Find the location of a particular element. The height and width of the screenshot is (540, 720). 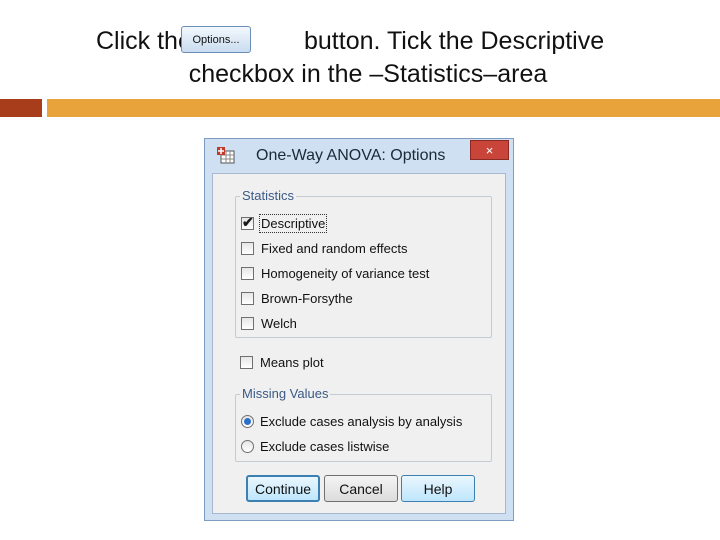

brown-forsythe-checkbox is located at coordinates (247, 298).